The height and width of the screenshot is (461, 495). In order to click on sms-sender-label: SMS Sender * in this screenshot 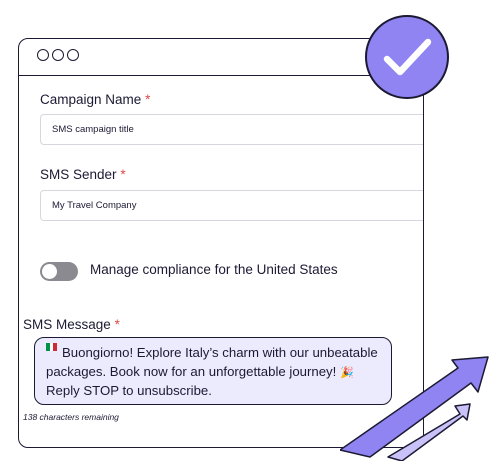, I will do `click(83, 174)`.